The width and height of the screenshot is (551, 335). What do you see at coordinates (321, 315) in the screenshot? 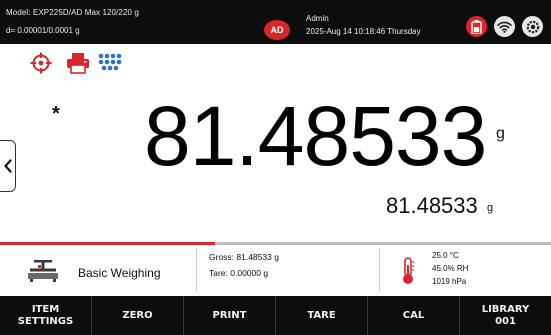
I see `tare-button: TARE` at bounding box center [321, 315].